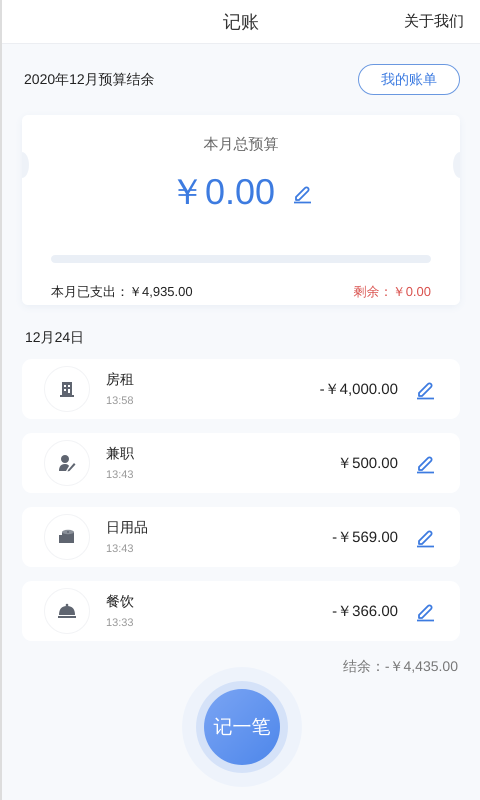 Image resolution: width=480 pixels, height=800 pixels. What do you see at coordinates (222, 192) in the screenshot?
I see `budget-amount: ￥0.00` at bounding box center [222, 192].